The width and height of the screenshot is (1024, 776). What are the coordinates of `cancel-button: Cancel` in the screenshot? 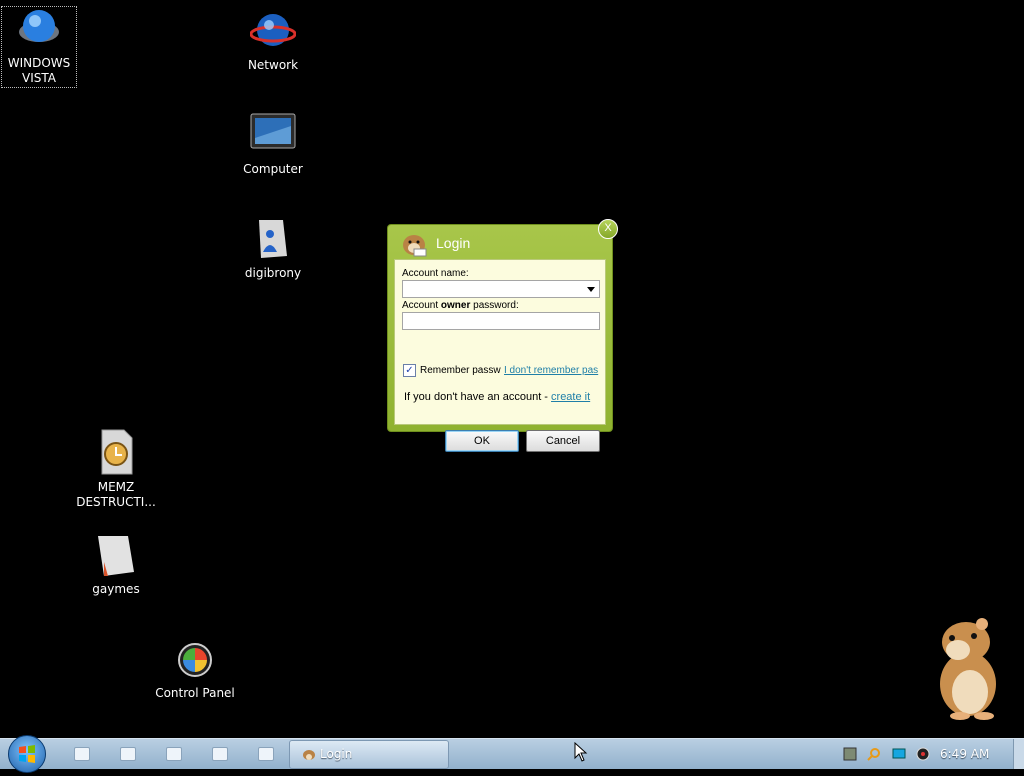 It's located at (563, 441).